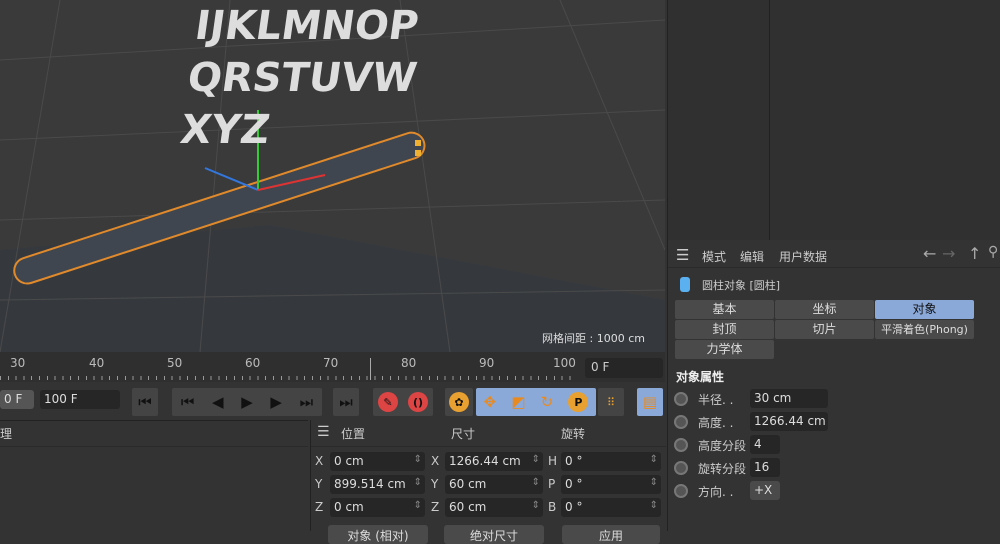 The height and width of the screenshot is (544, 1000). Describe the element at coordinates (765, 490) in the screenshot. I see `property-field: +X` at that location.